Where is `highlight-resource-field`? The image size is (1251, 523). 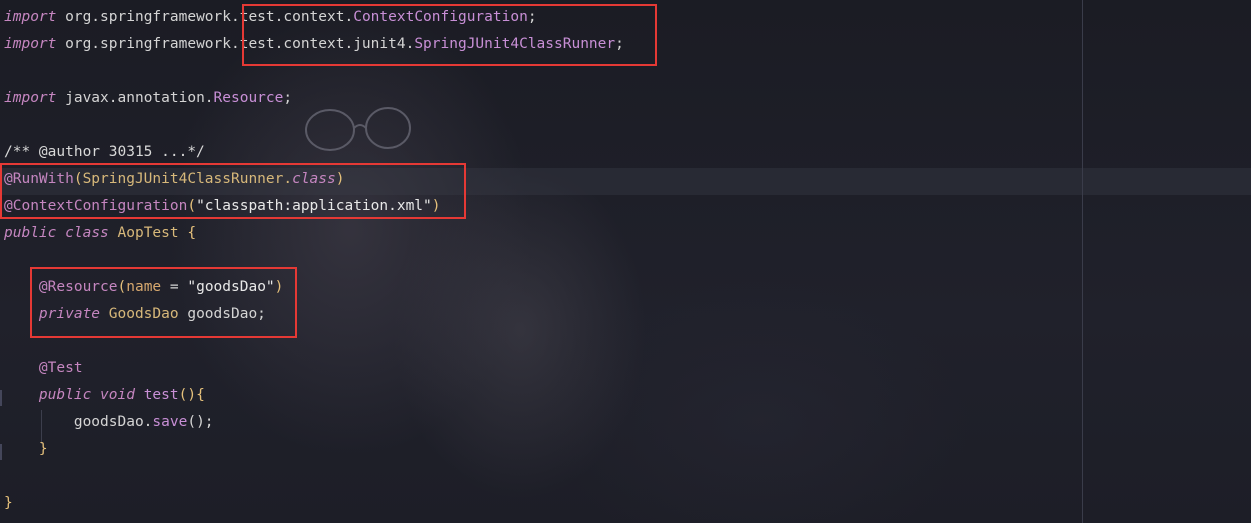 highlight-resource-field is located at coordinates (163, 302).